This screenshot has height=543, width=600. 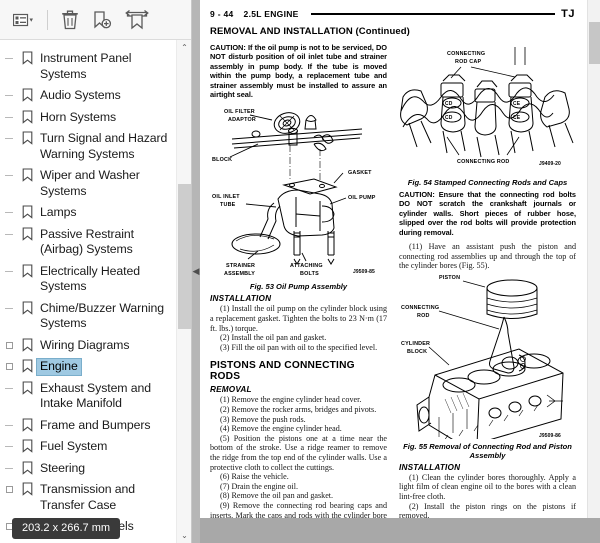 What do you see at coordinates (86, 118) in the screenshot?
I see `bookmark-item: Horn Systems` at bounding box center [86, 118].